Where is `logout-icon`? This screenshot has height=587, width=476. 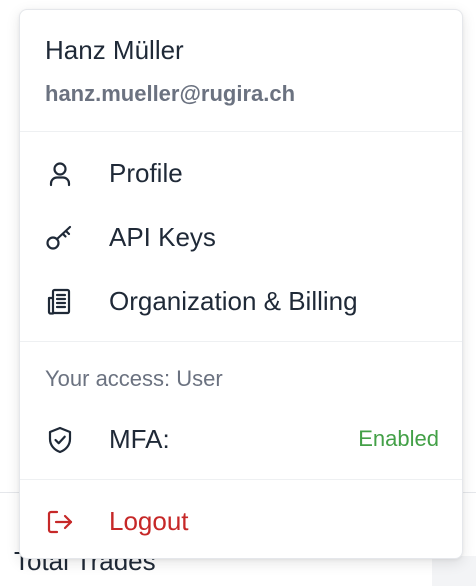
logout-icon is located at coordinates (60, 522).